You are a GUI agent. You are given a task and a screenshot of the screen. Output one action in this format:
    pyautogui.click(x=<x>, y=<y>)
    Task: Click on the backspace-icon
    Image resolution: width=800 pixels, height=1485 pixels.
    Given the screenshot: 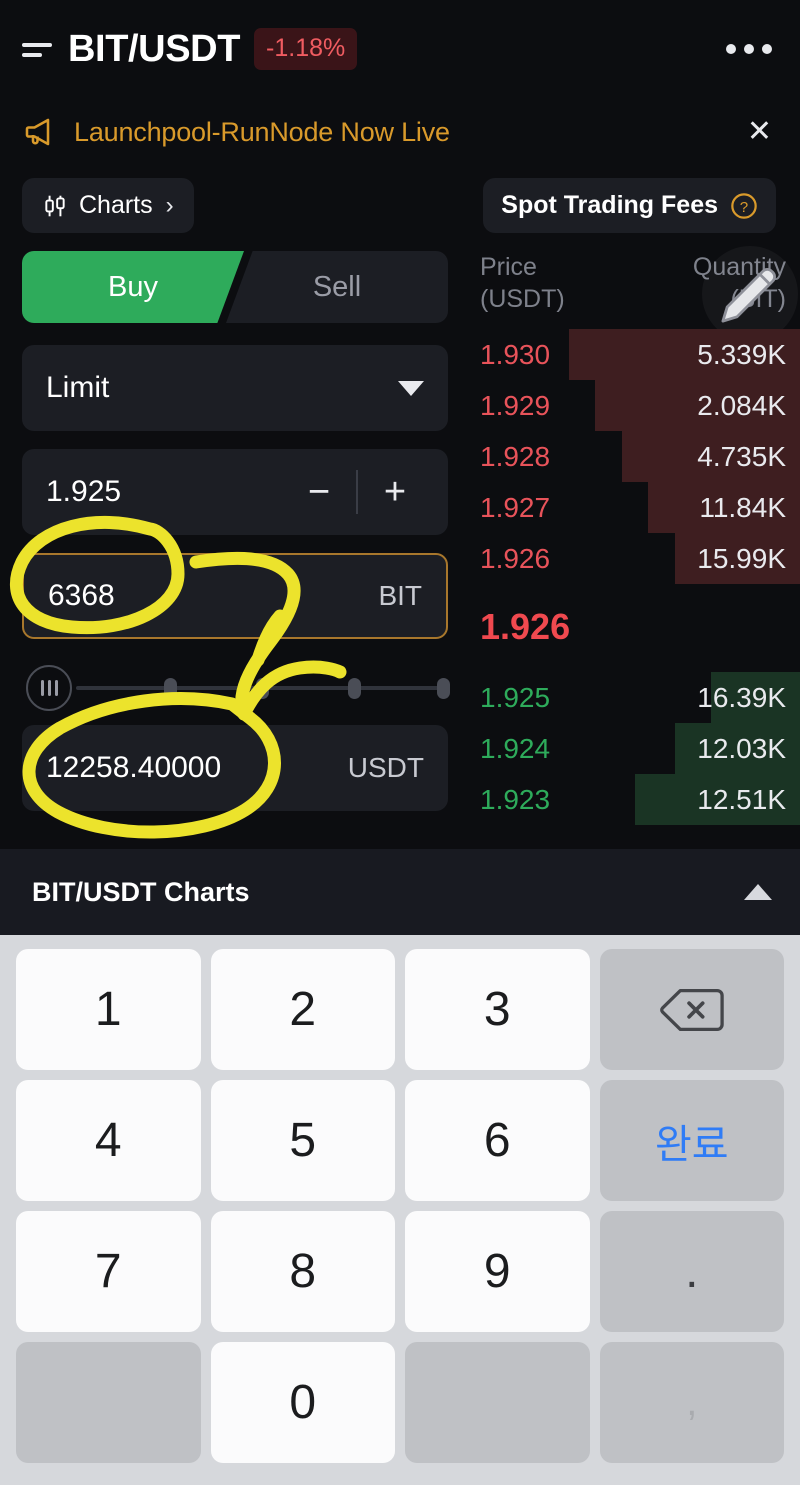 What is the action you would take?
    pyautogui.click(x=691, y=1009)
    